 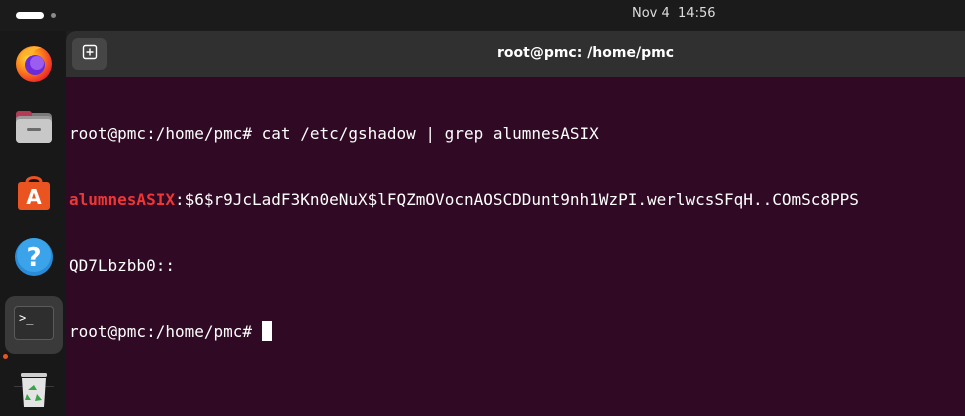 What do you see at coordinates (482, 15) in the screenshot?
I see `top-bar: Nov 4 14:56` at bounding box center [482, 15].